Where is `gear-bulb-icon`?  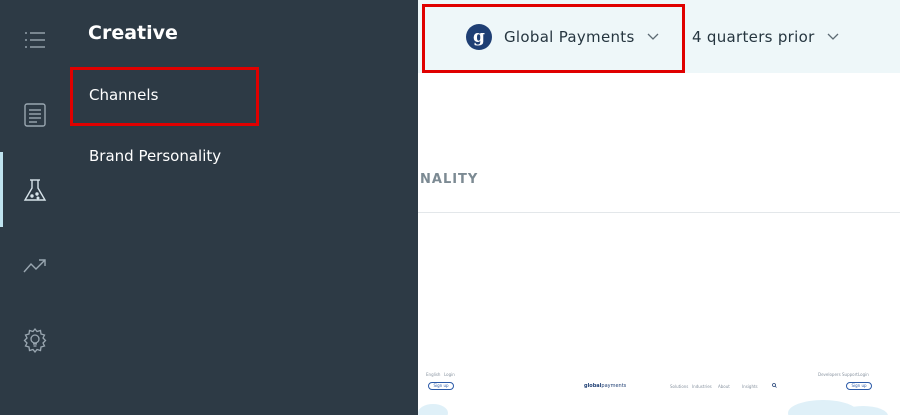
gear-bulb-icon is located at coordinates (35, 340).